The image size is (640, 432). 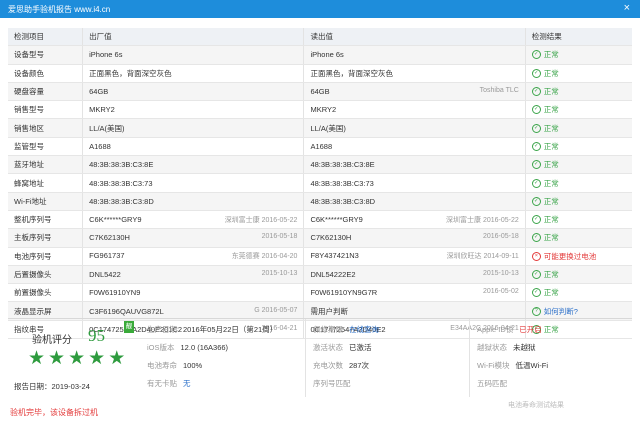 I want to click on read-value: 48:3B:38:3B:C3:73, so click(x=342, y=183).